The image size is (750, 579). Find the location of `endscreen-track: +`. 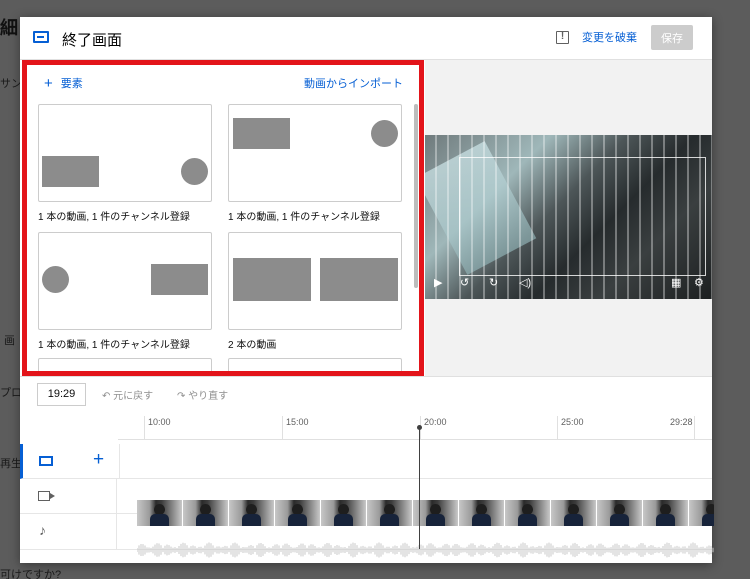

endscreen-track: + is located at coordinates (366, 461).